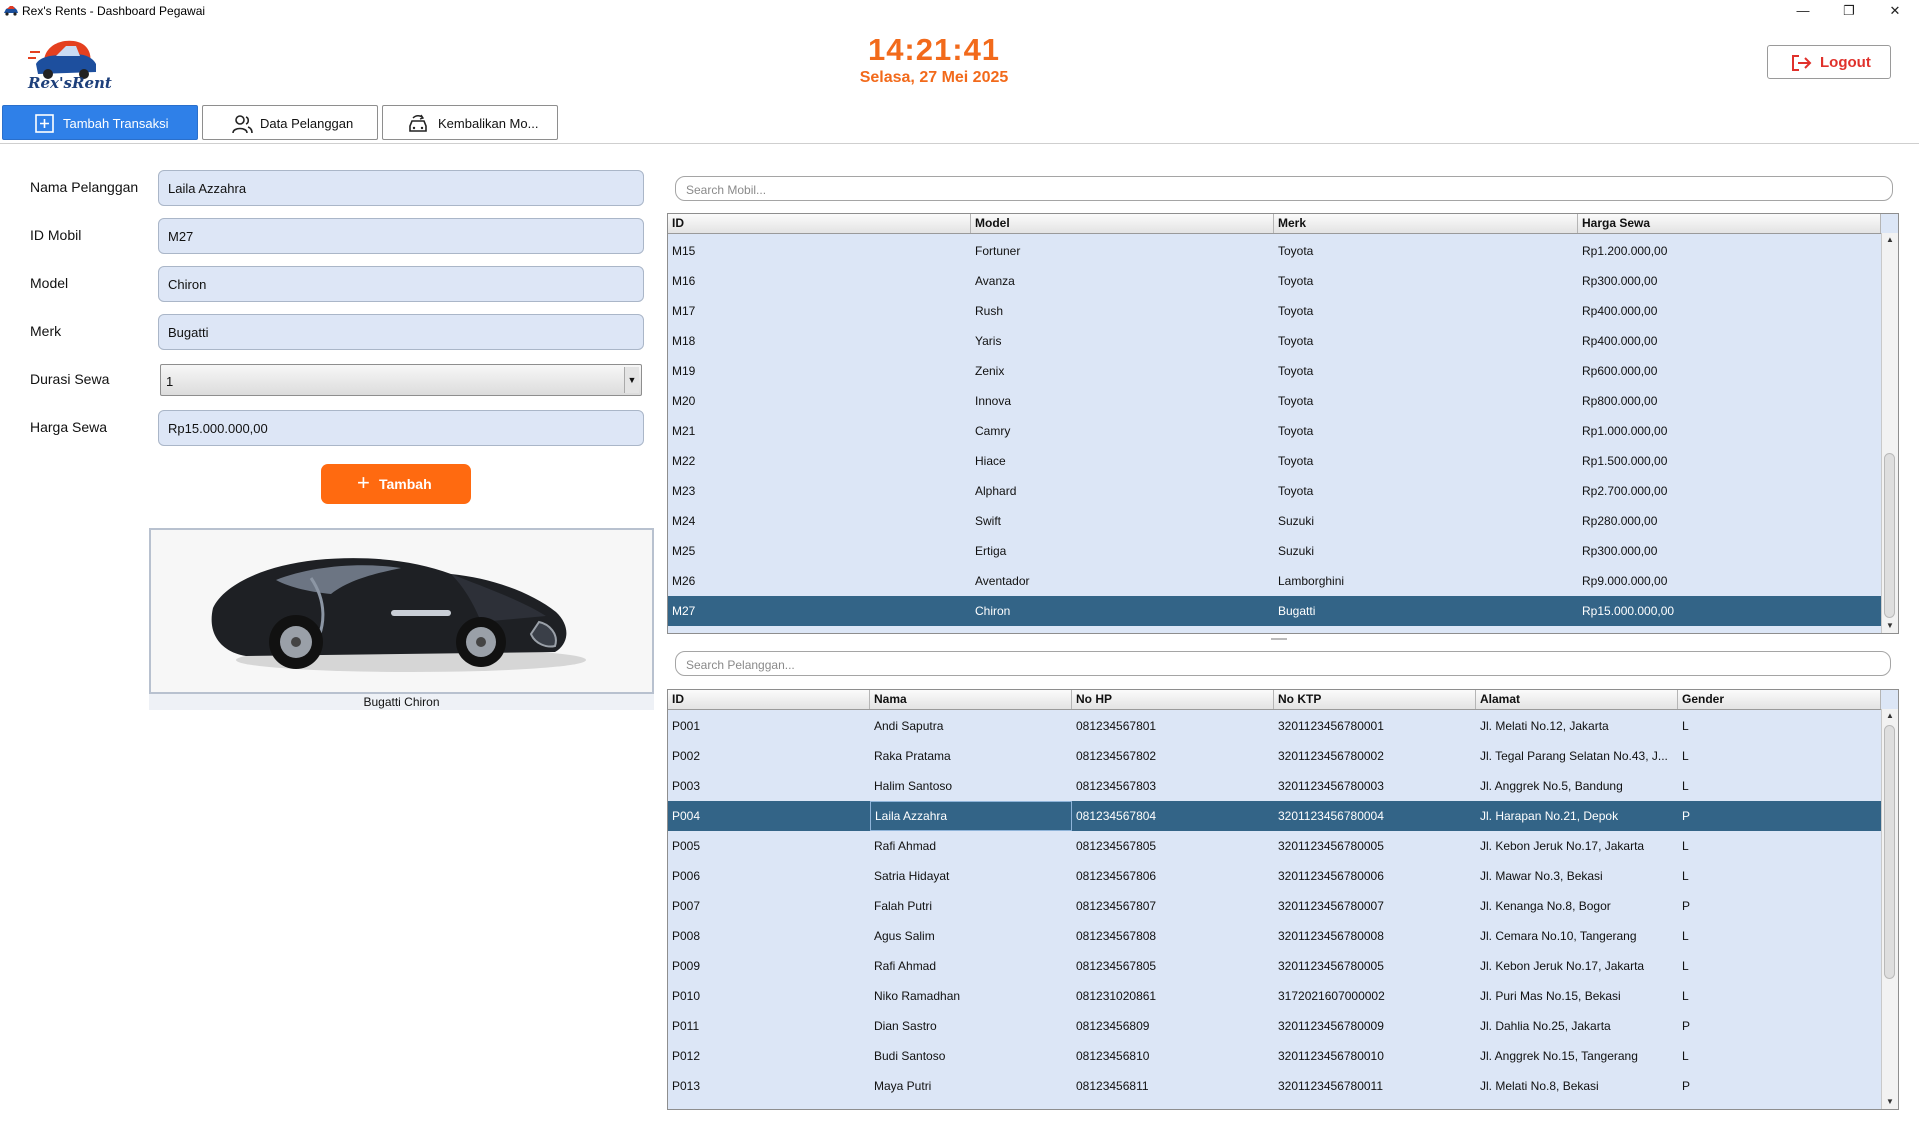 This screenshot has width=1919, height=1144. Describe the element at coordinates (1729, 521) in the screenshot. I see `table-cell: Rp280.000,00` at that location.